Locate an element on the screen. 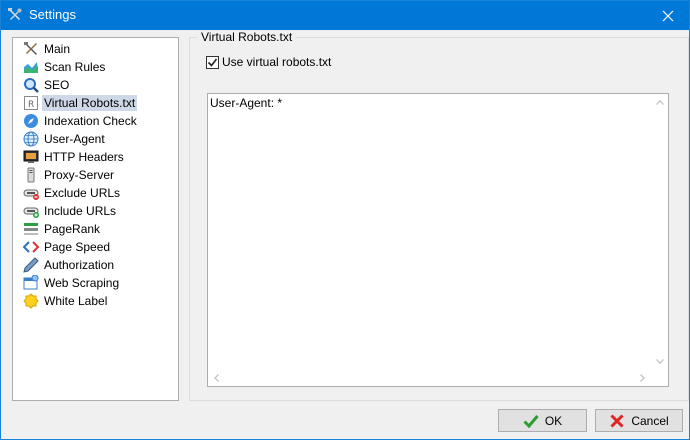 This screenshot has height=440, width=690. nav-item-seo: SEO is located at coordinates (47, 84).